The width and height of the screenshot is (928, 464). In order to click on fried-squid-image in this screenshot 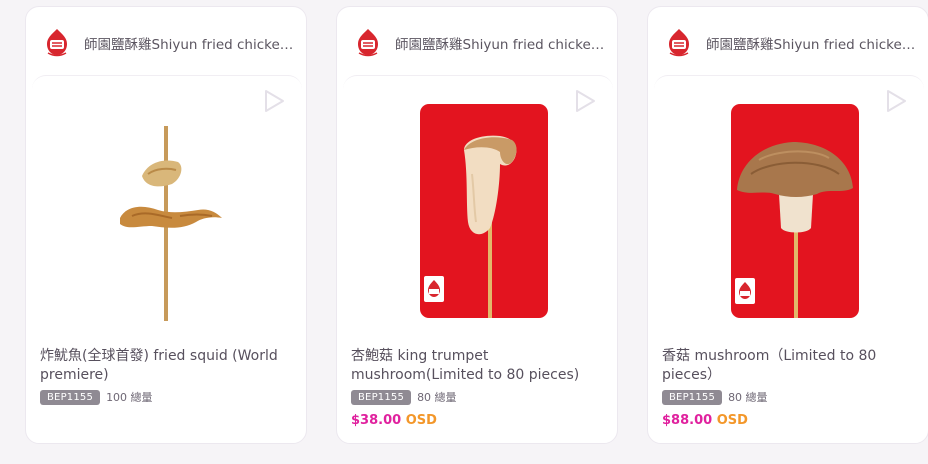, I will do `click(171, 223)`.